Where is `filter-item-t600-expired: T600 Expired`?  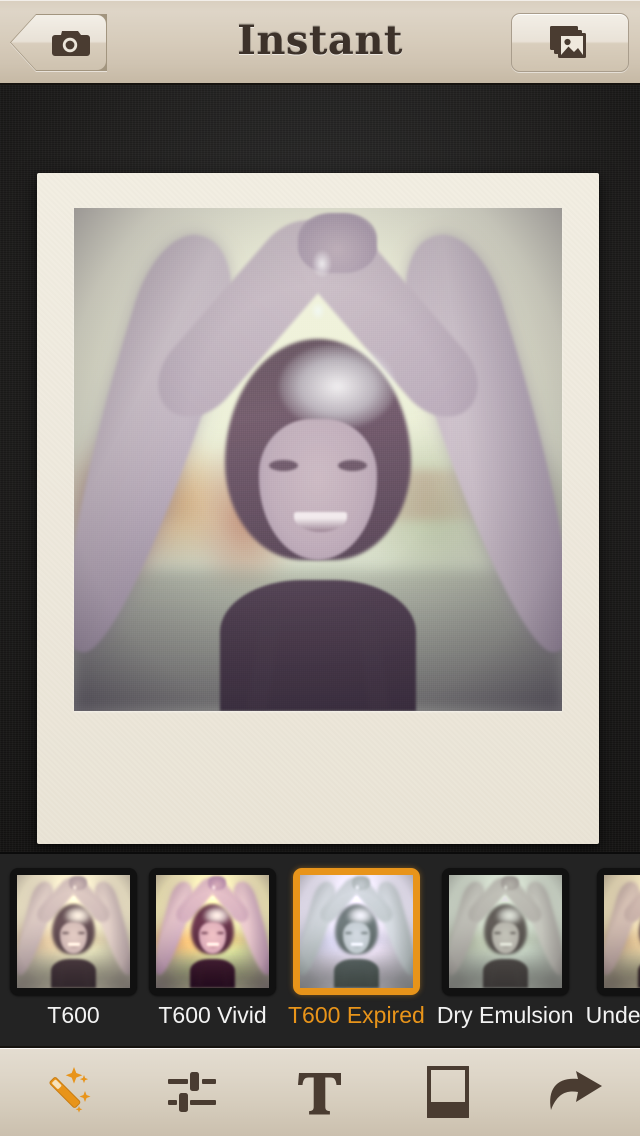
filter-item-t600-expired: T600 Expired is located at coordinates (356, 947).